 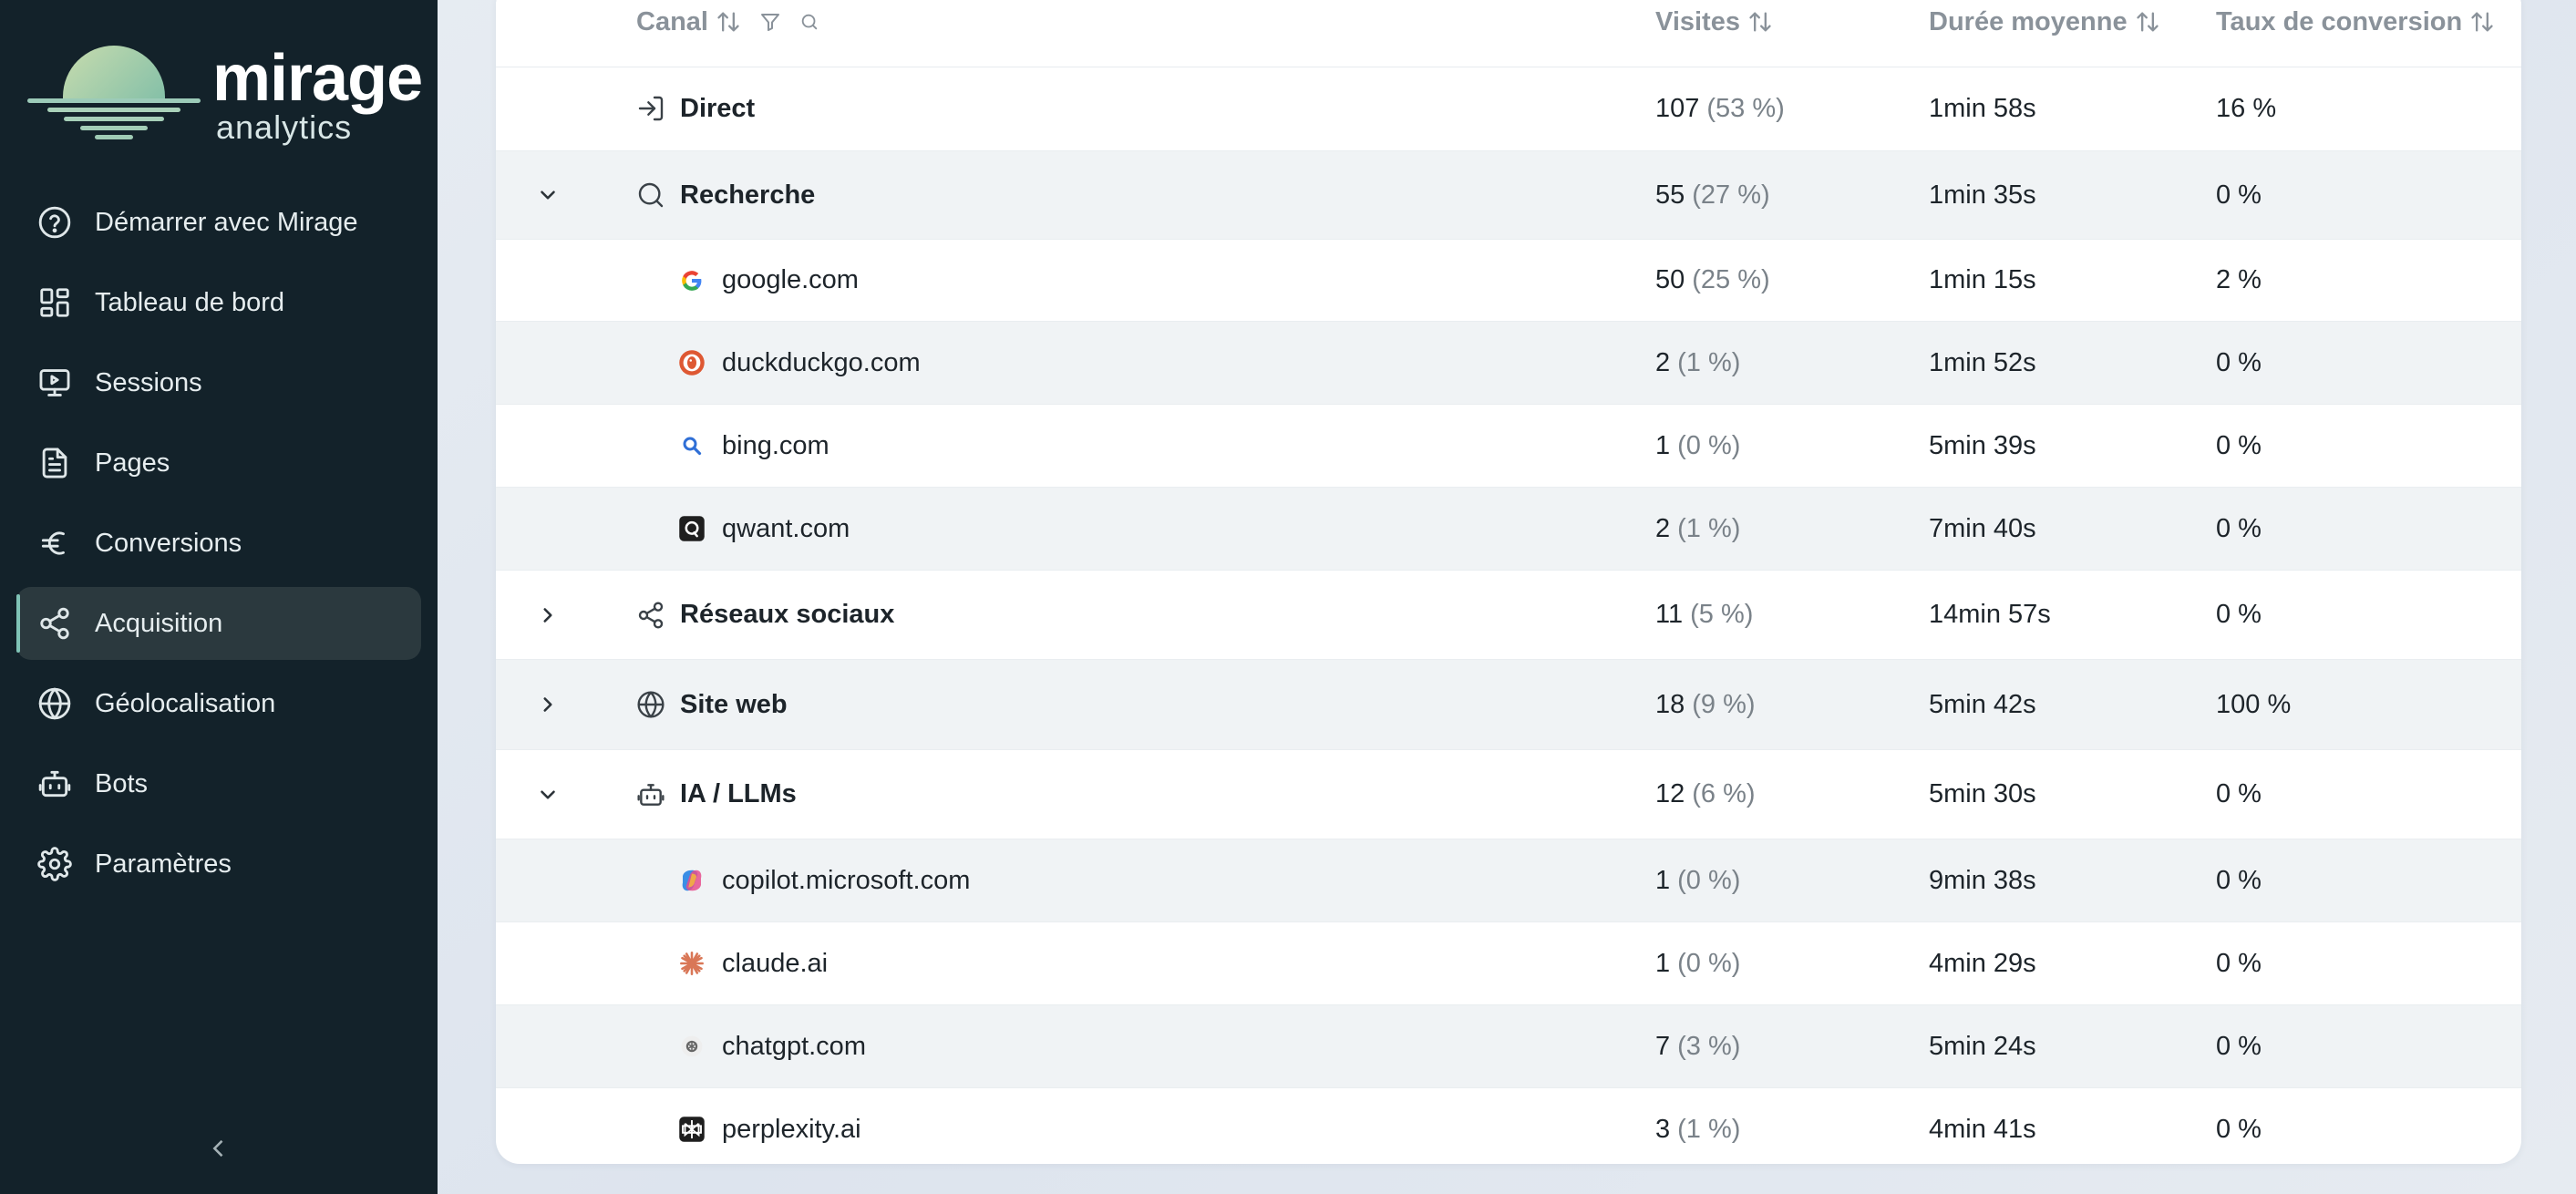 What do you see at coordinates (159, 623) in the screenshot?
I see `sidebar-item-label: Acquisition` at bounding box center [159, 623].